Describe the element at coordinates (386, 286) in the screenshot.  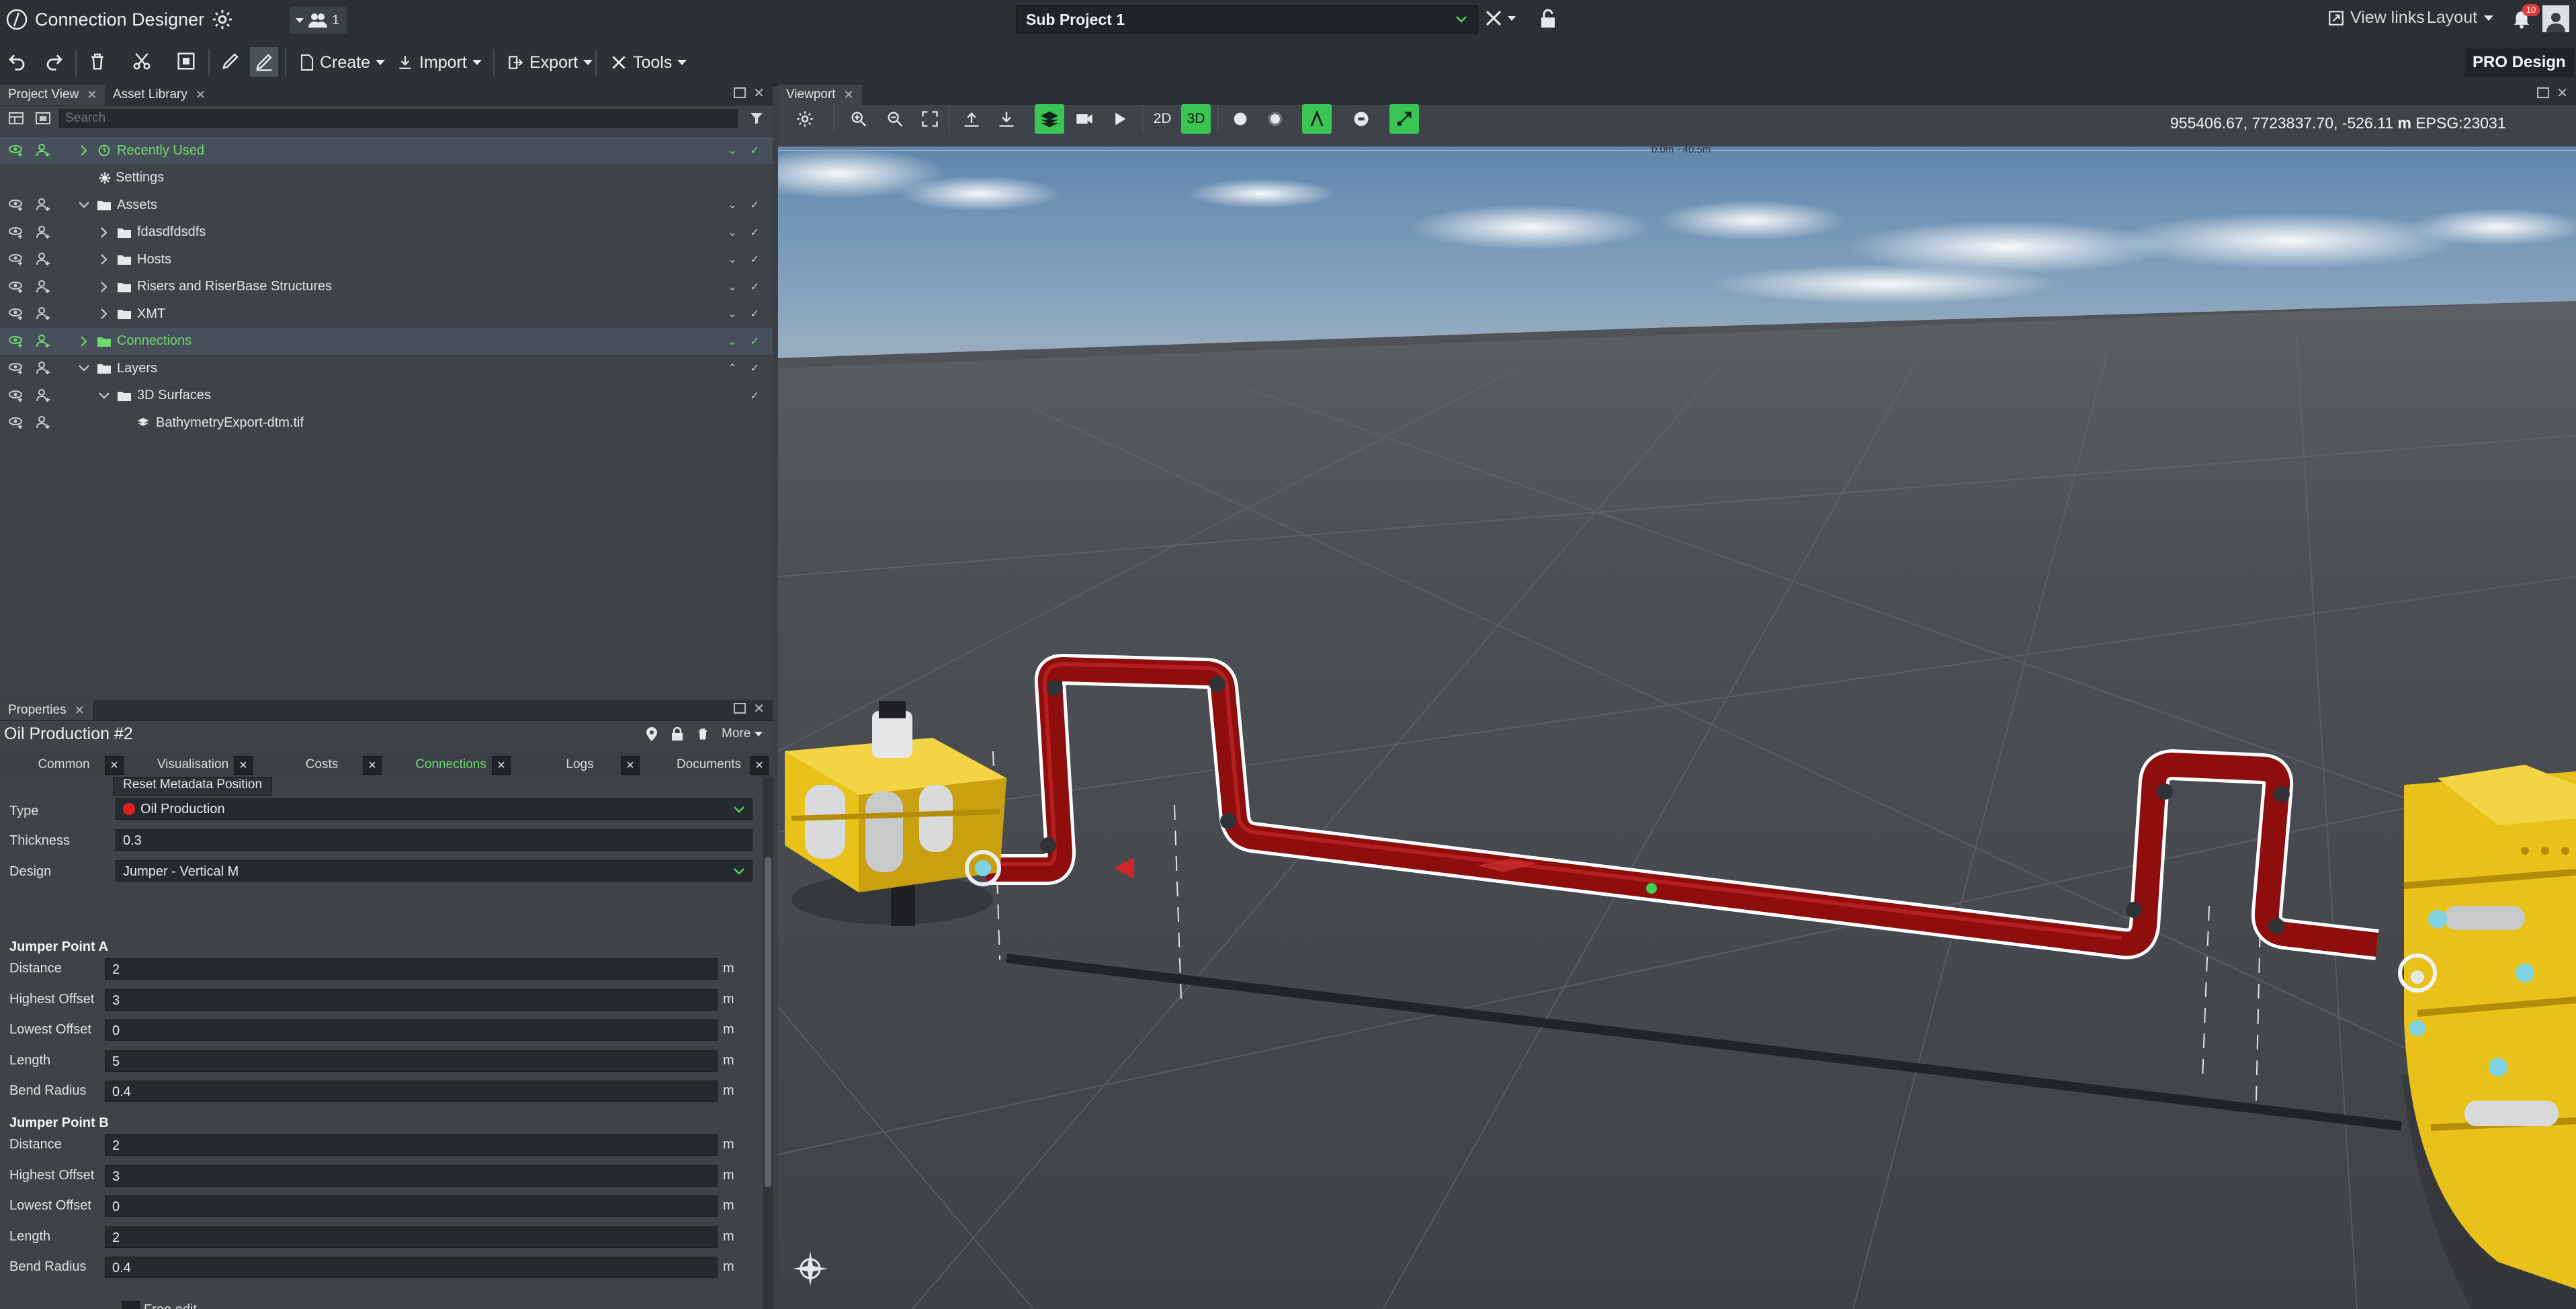
I see `tree-item: Risers and RiserBase Structures ⌄ ✓` at that location.